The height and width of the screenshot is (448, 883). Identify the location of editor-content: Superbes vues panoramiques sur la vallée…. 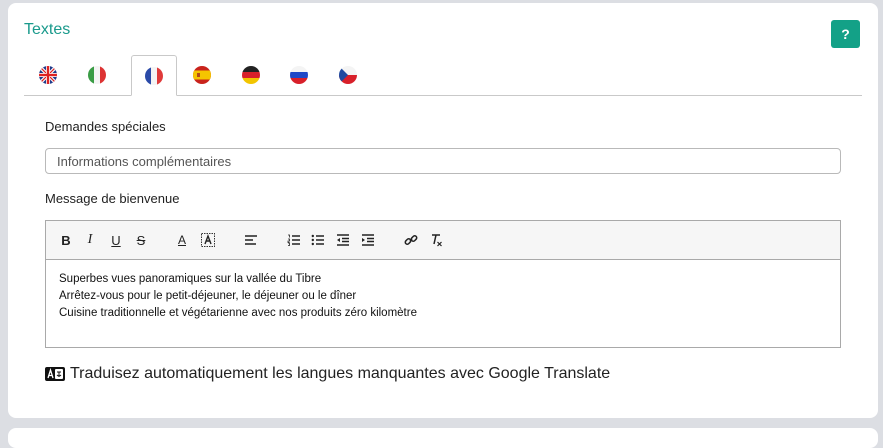
(443, 296).